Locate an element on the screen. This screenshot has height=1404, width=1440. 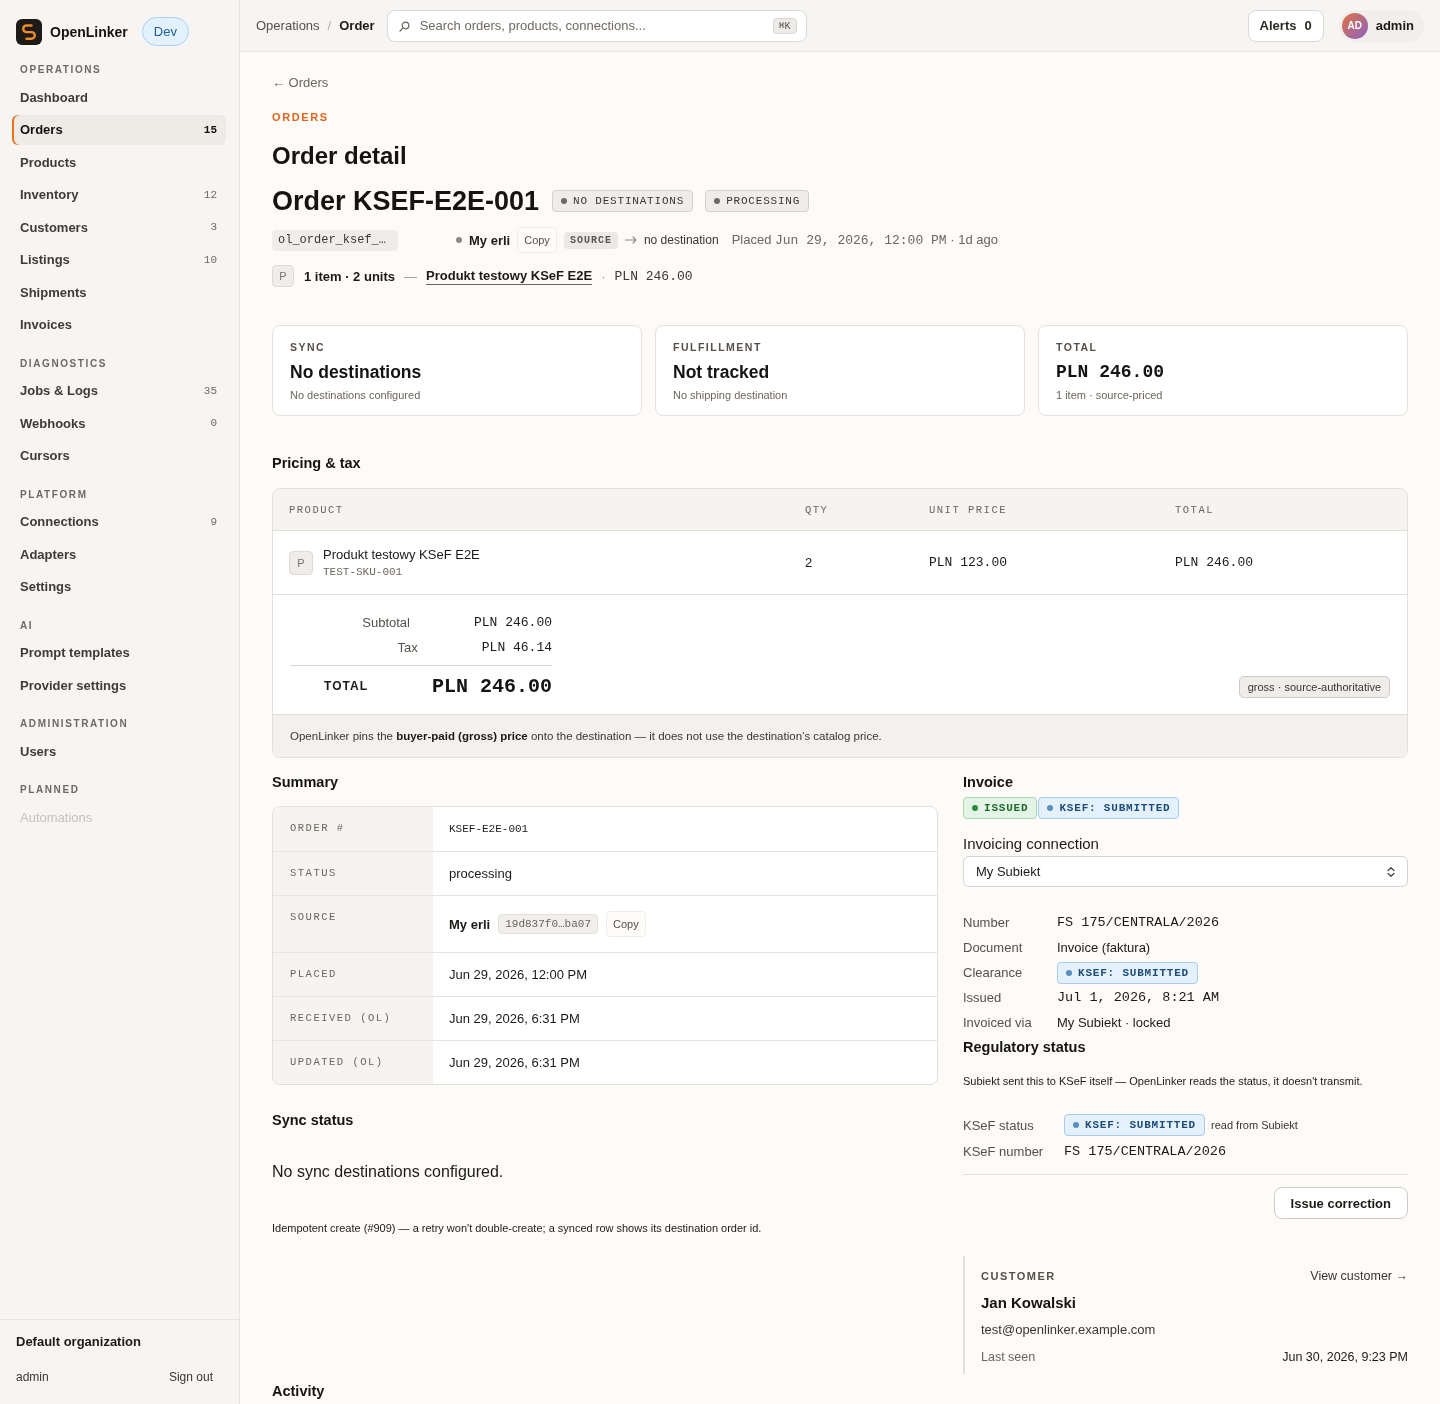
detail-label: Number is located at coordinates (986, 922).